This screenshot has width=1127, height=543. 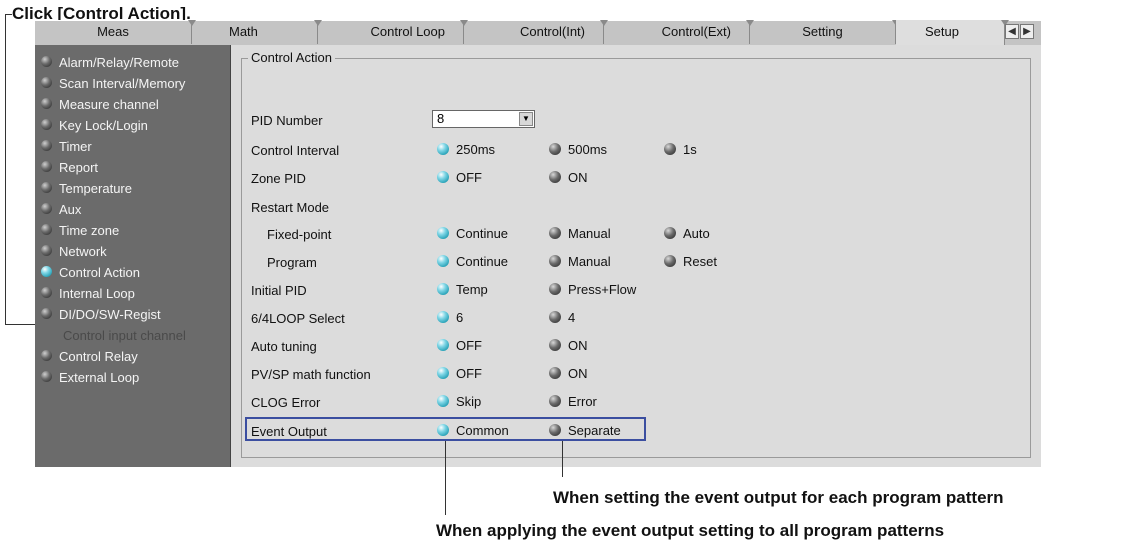 What do you see at coordinates (1027, 31) in the screenshot?
I see `tab-scroll-right-icon: ▶` at bounding box center [1027, 31].